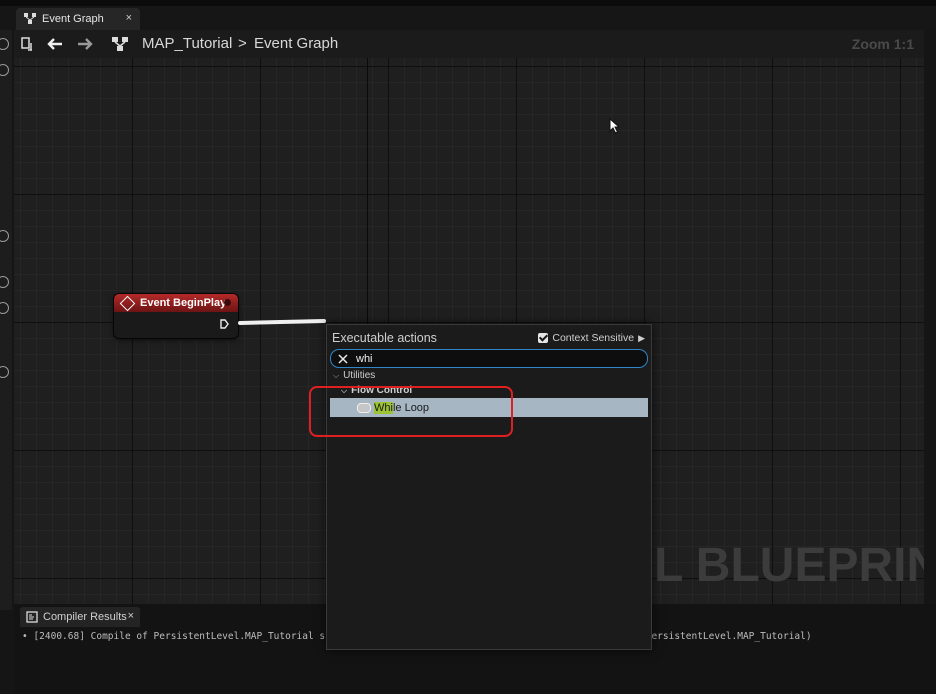 The width and height of the screenshot is (936, 694). Describe the element at coordinates (187, 43) in the screenshot. I see `breadcrumb-level: MAP_Tutorial` at that location.